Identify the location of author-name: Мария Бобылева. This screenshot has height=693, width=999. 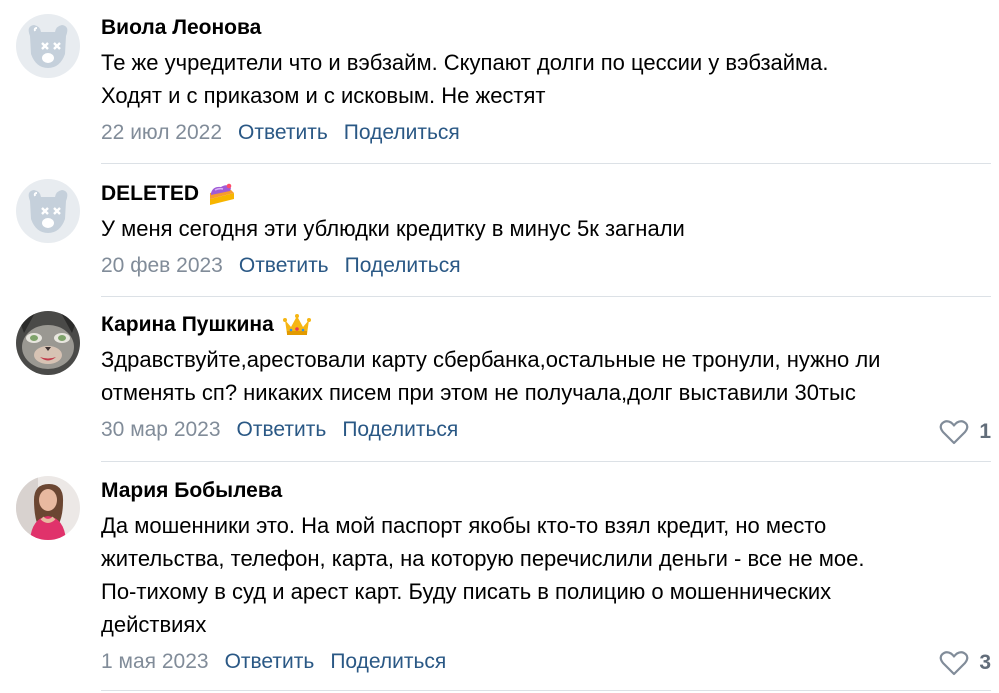
(191, 491).